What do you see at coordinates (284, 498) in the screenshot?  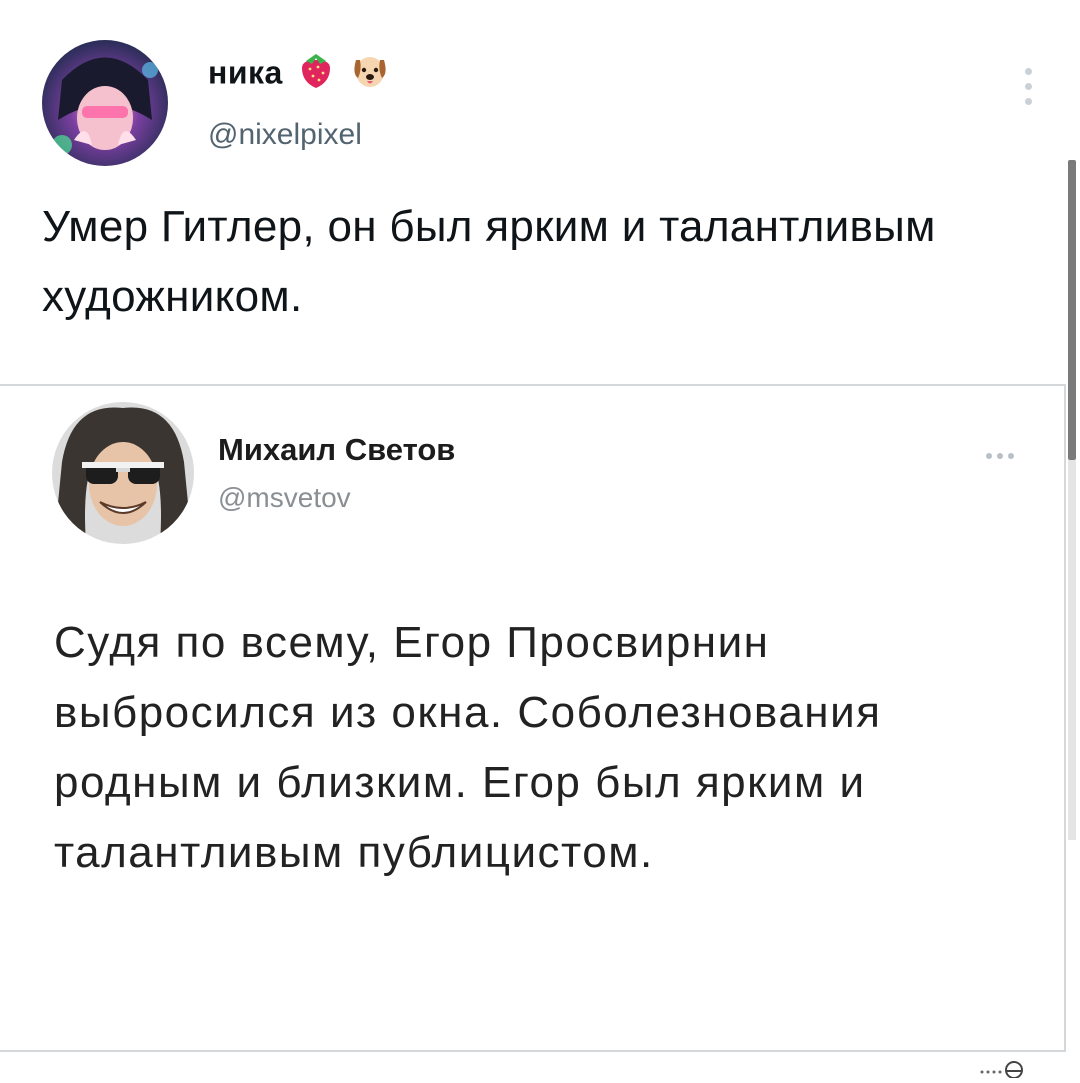 I see `quoted-user-handle: @msvetov` at bounding box center [284, 498].